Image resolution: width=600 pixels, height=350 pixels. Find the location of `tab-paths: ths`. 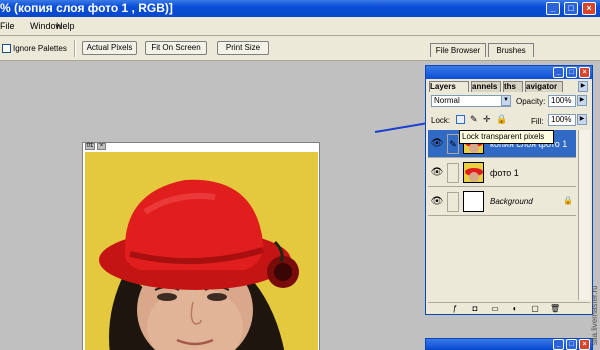

tab-paths: ths is located at coordinates (513, 86).